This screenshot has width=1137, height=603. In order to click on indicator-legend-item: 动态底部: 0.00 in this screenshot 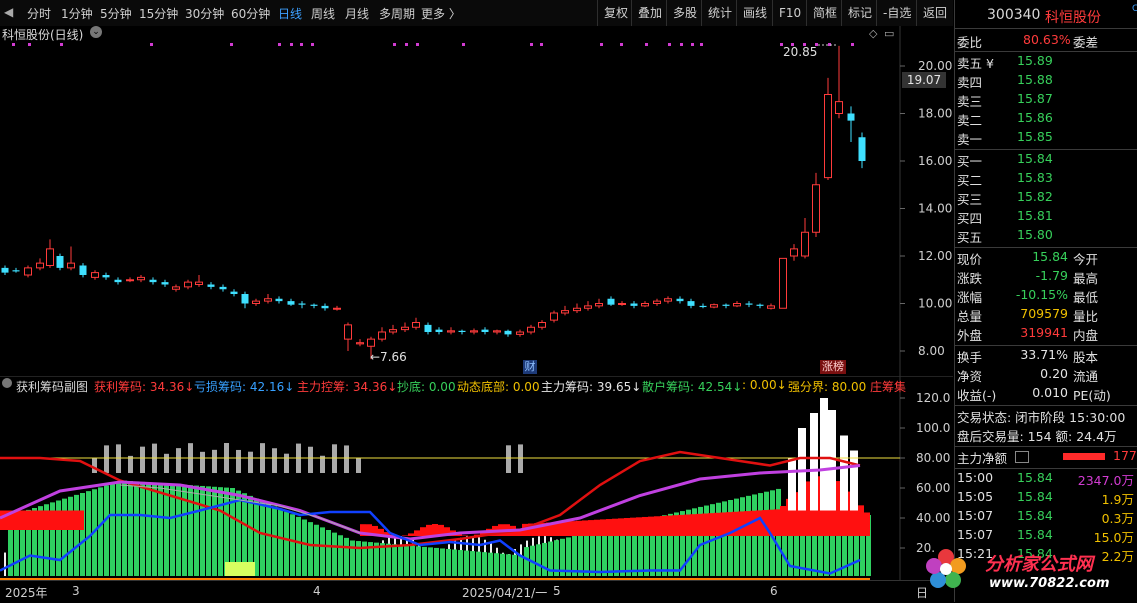, I will do `click(498, 386)`.